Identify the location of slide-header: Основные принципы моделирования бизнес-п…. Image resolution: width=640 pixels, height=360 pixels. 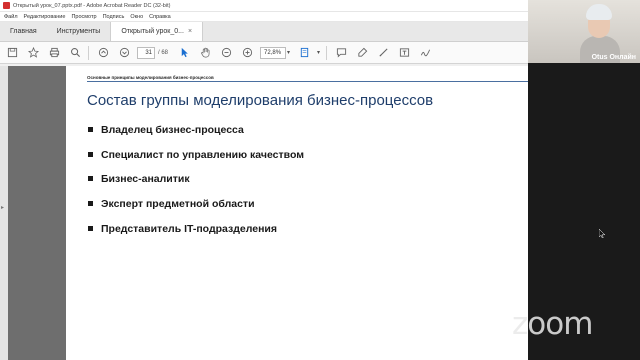
(150, 77).